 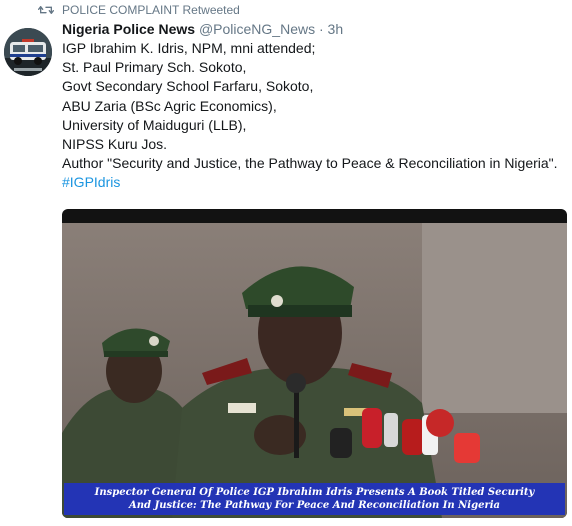 I want to click on retweet-label: POLICE COMPLAINT Retweeted, so click(x=151, y=10).